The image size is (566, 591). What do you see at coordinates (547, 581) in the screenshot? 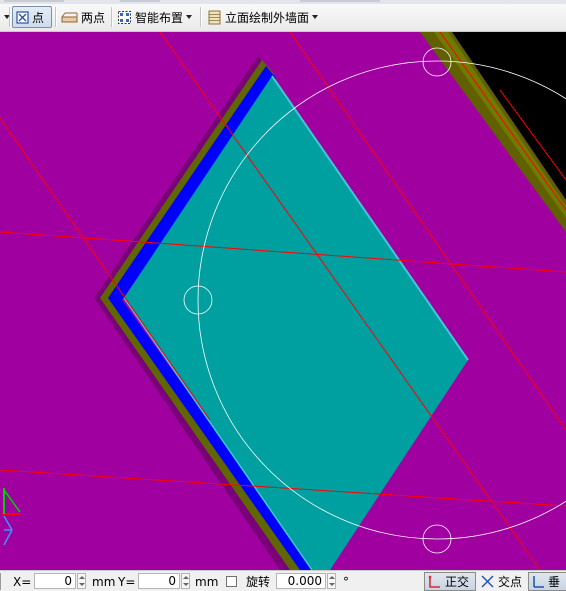
I see `perpendicular-toggle: 垂` at bounding box center [547, 581].